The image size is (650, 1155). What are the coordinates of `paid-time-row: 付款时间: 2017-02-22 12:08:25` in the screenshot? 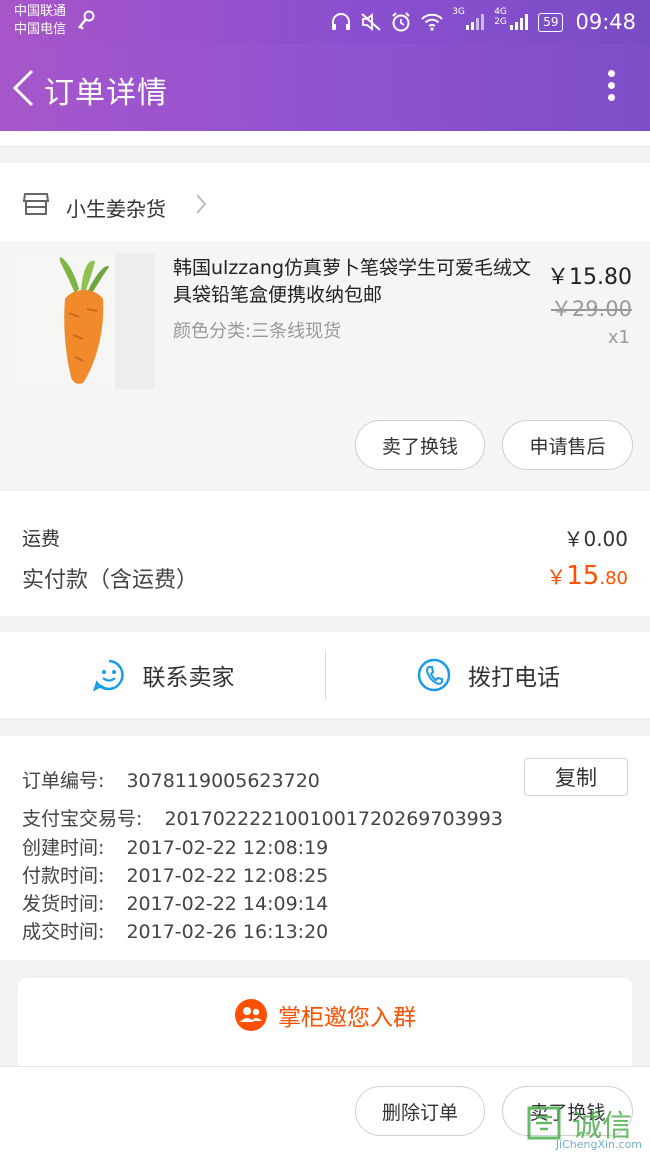 It's located at (175, 874).